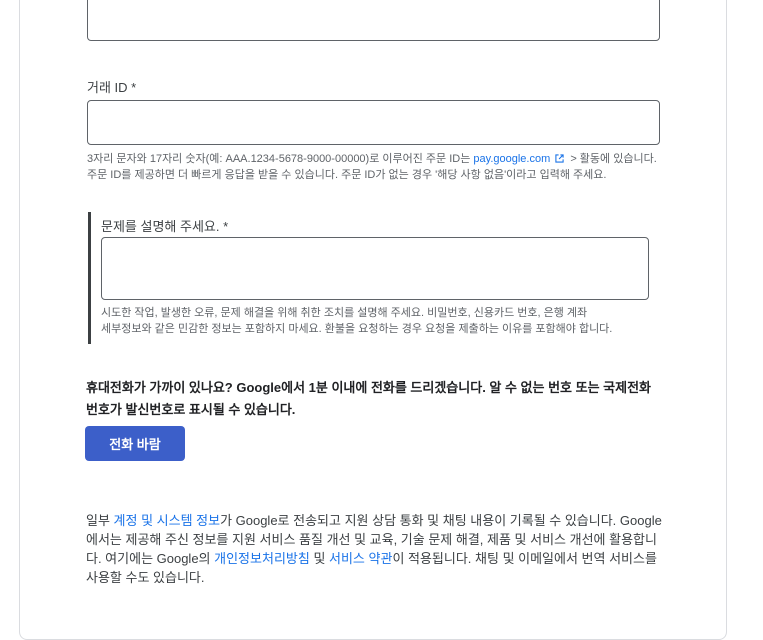 The height and width of the screenshot is (640, 763). What do you see at coordinates (375, 268) in the screenshot?
I see `description-textarea` at bounding box center [375, 268].